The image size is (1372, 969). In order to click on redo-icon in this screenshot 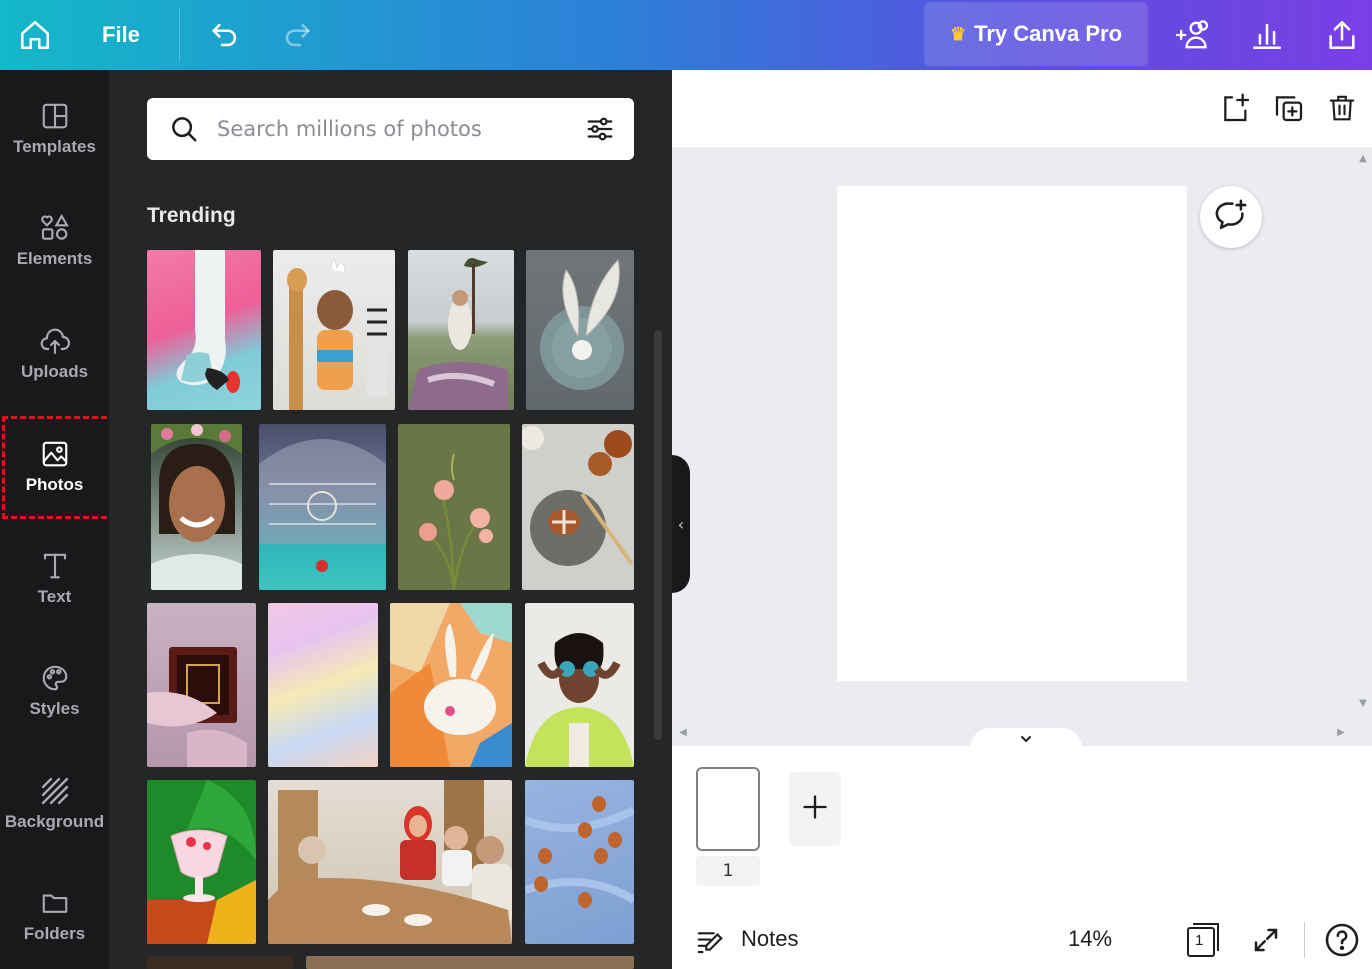, I will do `click(297, 35)`.